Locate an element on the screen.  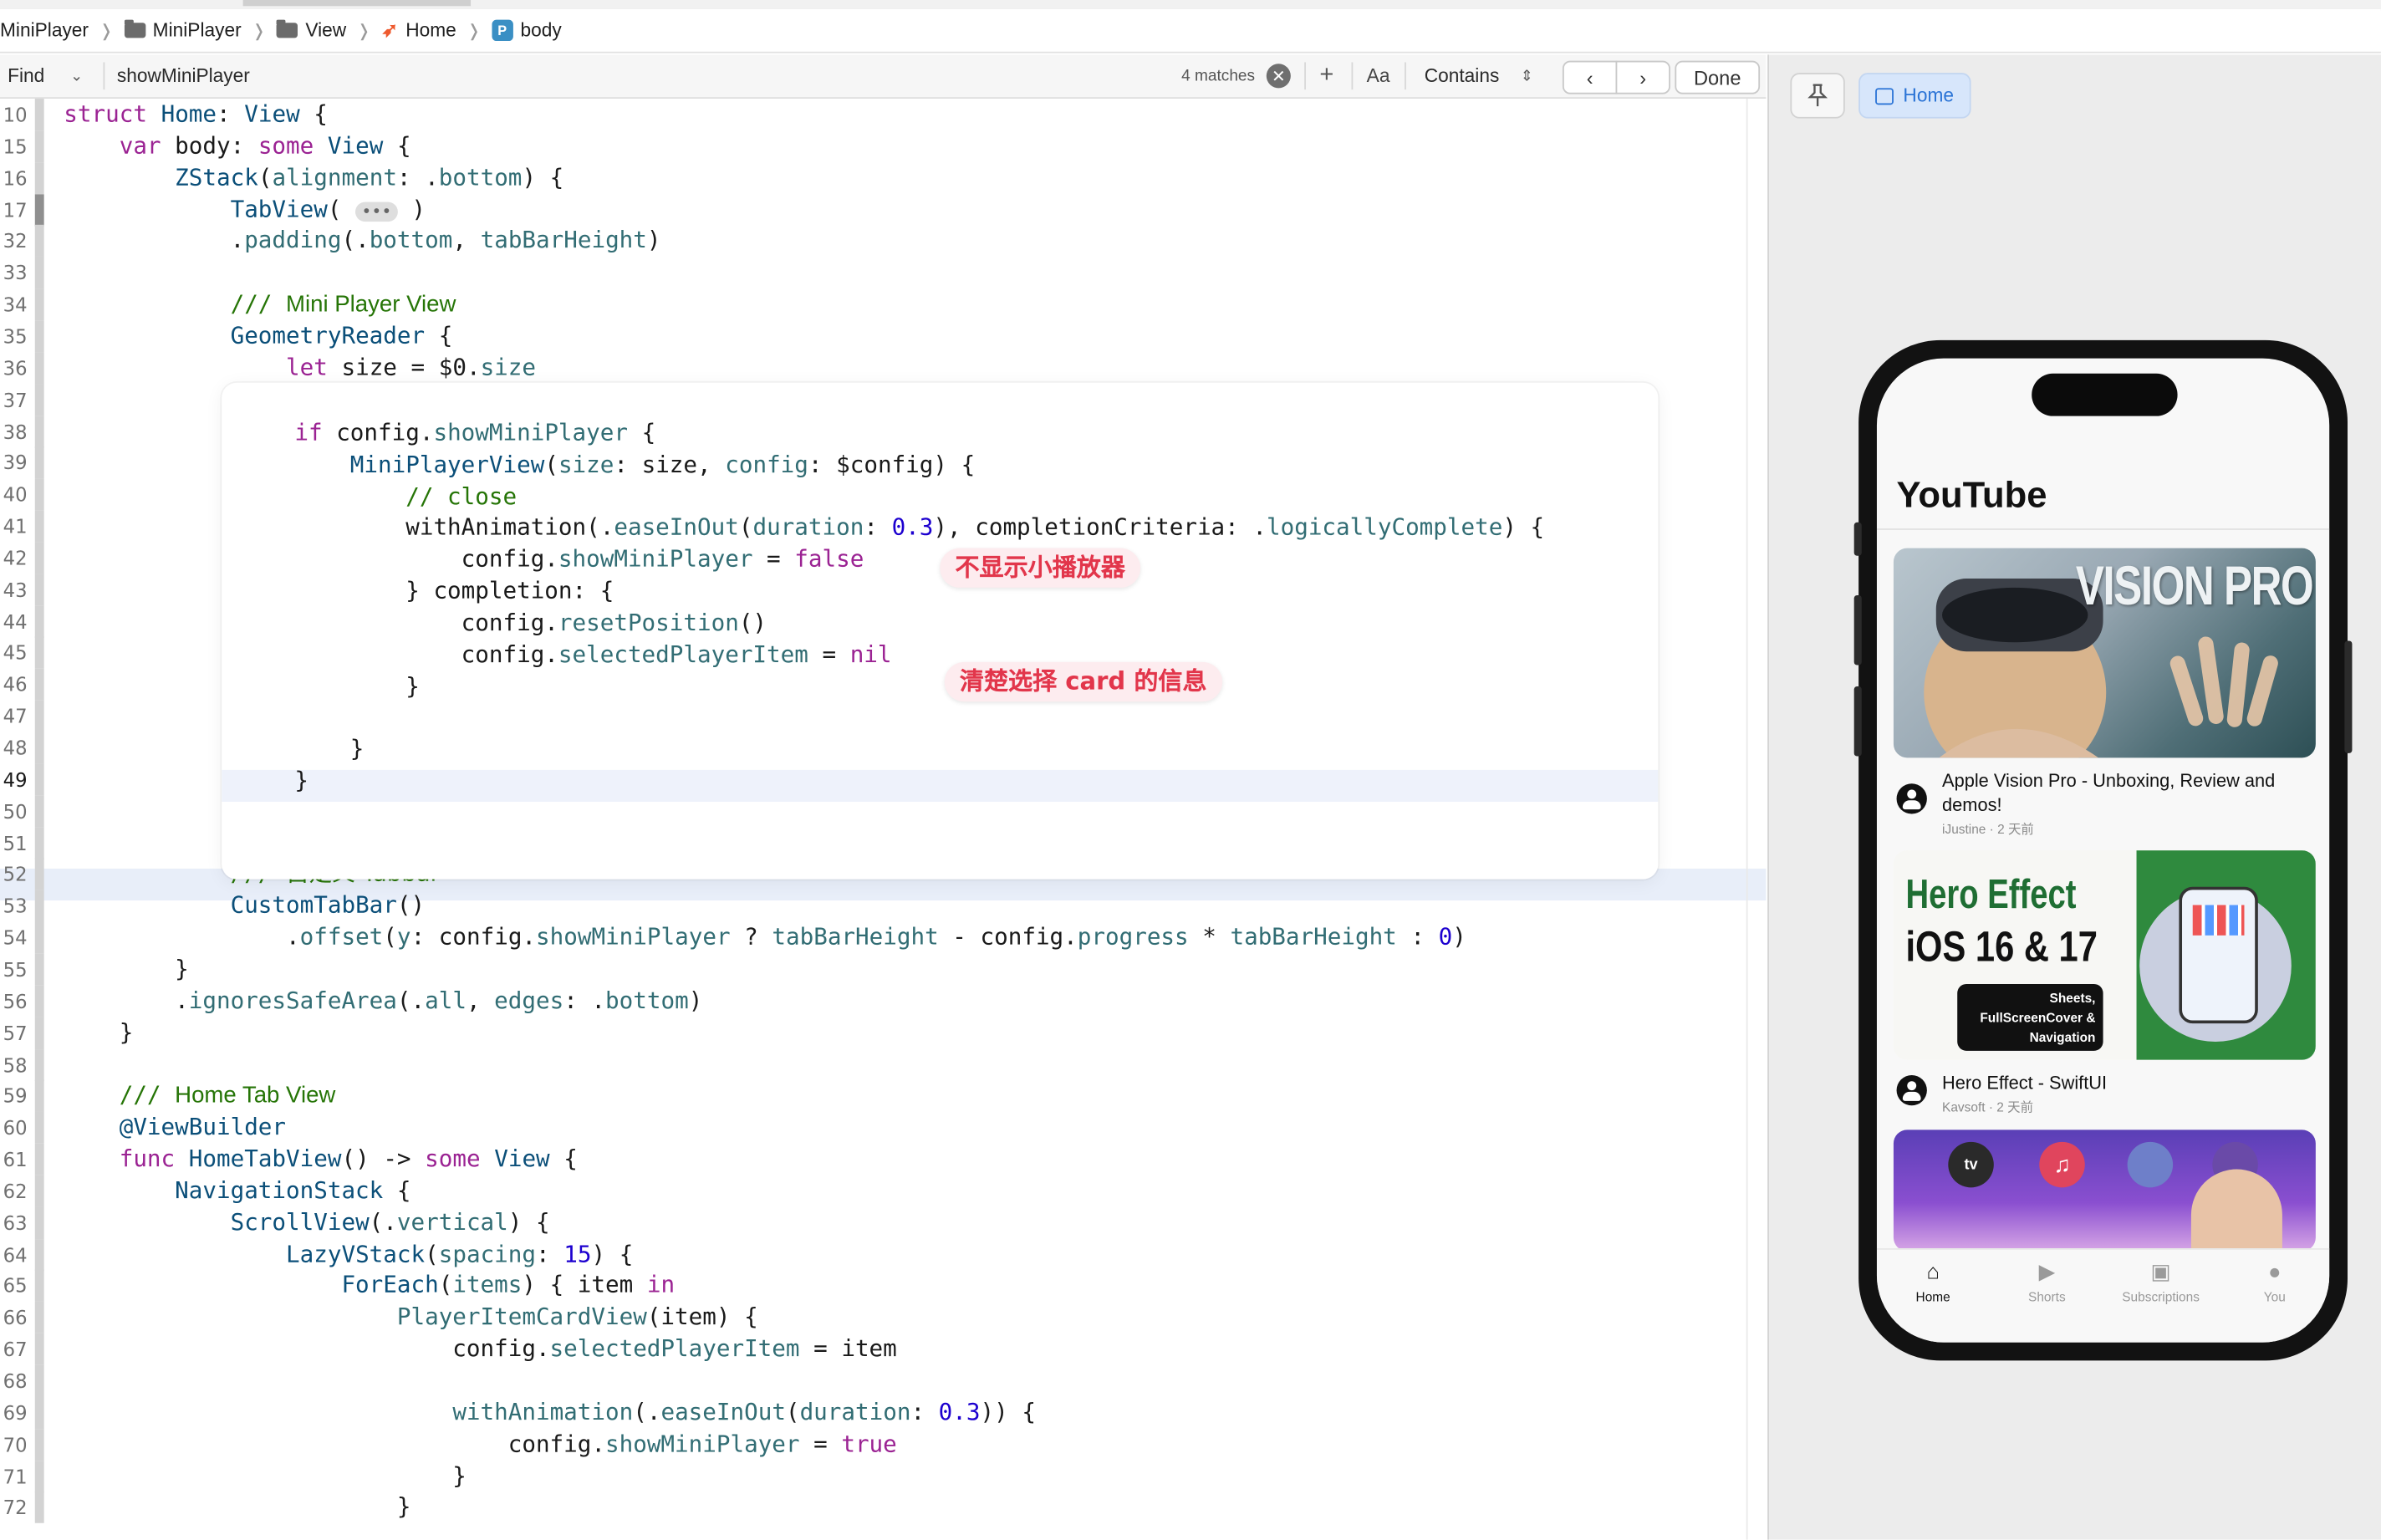
code-line: 60 @ViewBuilder is located at coordinates (883, 1128).